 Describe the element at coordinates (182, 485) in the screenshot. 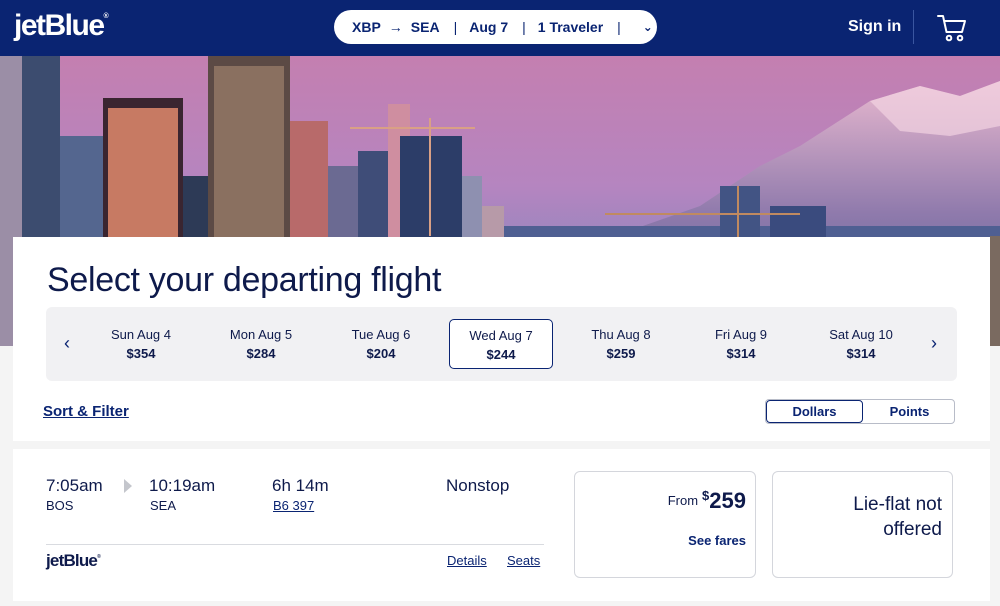

I see `arrival-time: 10:19am` at that location.